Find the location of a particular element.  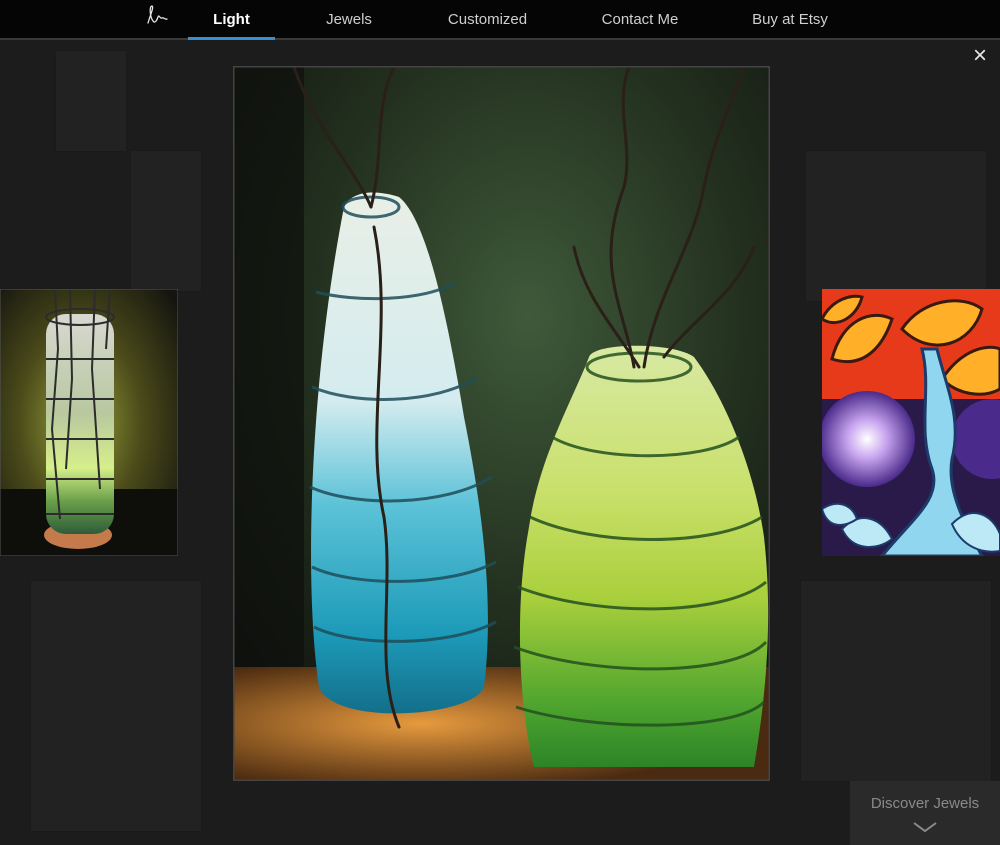

nav-item-light: Light is located at coordinates (231, 20).